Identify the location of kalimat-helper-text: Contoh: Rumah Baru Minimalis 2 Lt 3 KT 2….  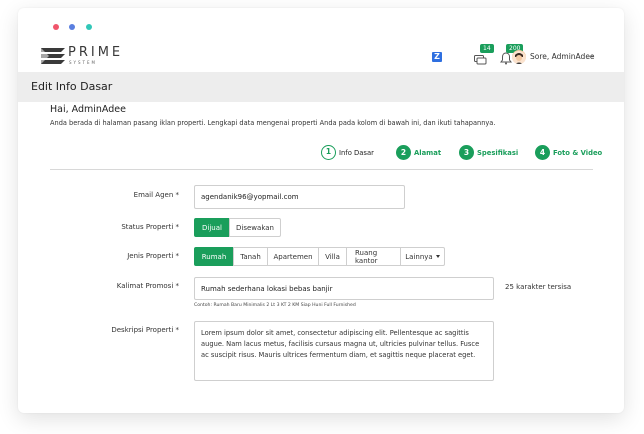
(275, 305).